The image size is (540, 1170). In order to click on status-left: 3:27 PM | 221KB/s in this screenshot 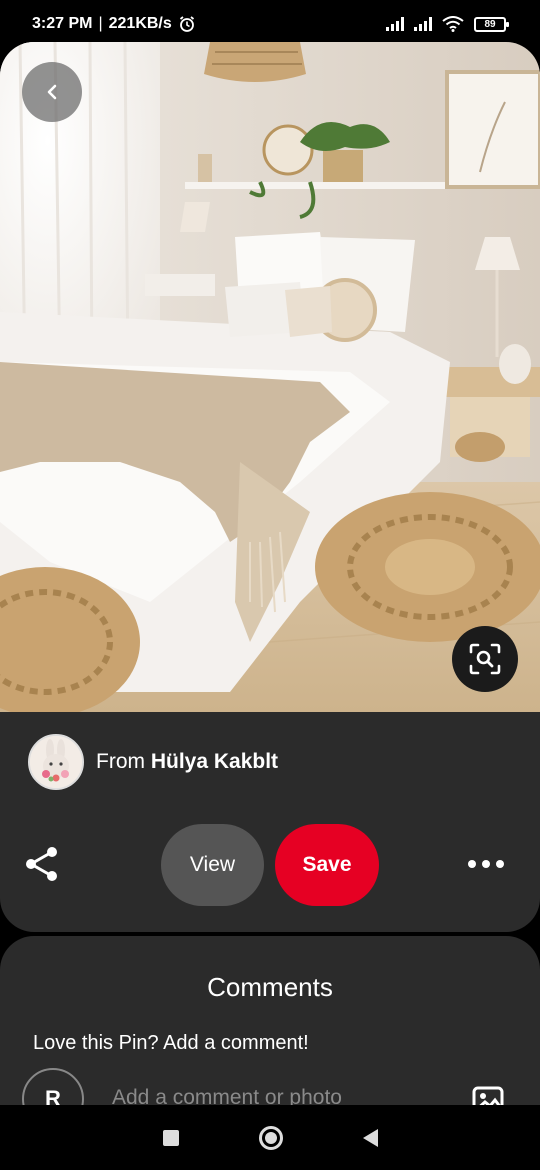, I will do `click(114, 24)`.